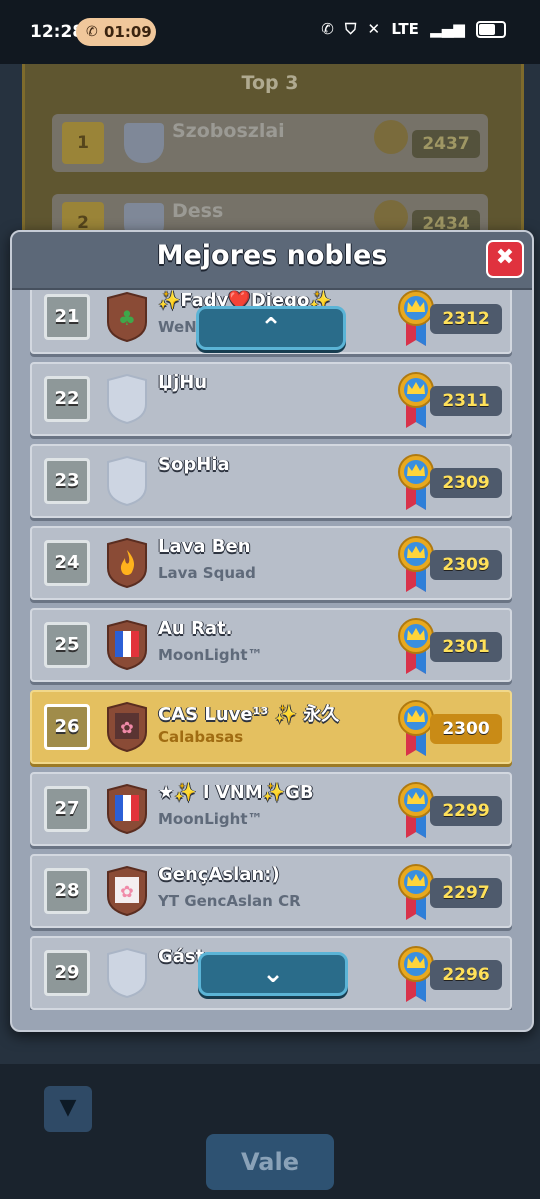  What do you see at coordinates (374, 29) in the screenshot?
I see `mute-icon: ✕` at bounding box center [374, 29].